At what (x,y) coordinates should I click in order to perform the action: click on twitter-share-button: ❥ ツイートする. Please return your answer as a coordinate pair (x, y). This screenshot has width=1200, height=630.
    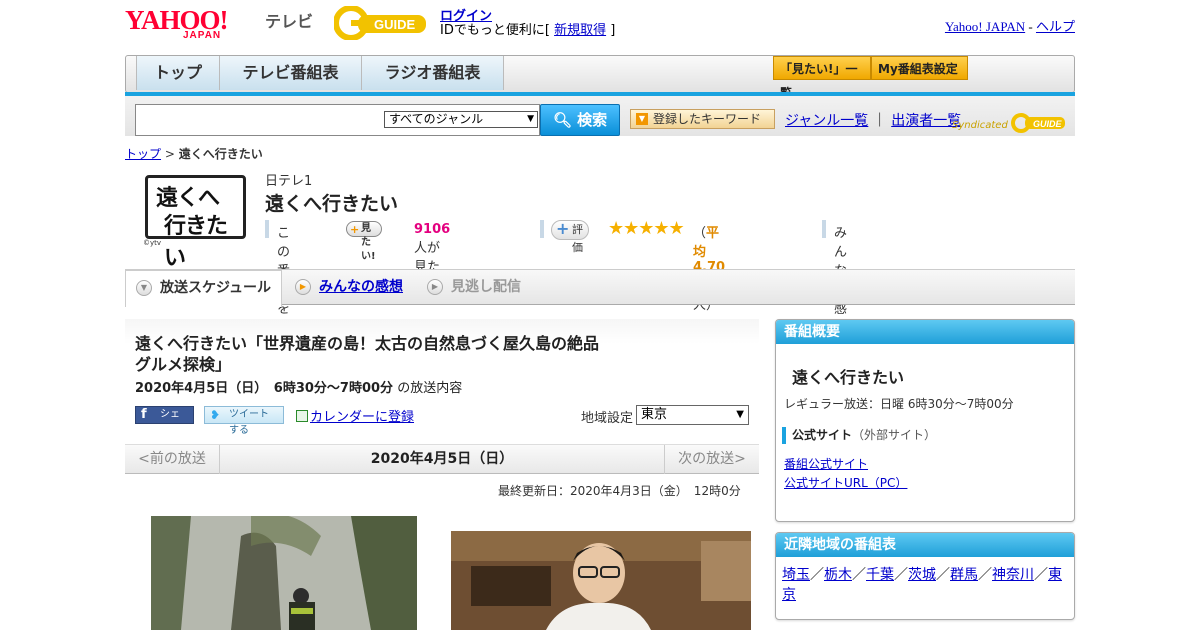
    Looking at the image, I should click on (244, 421).